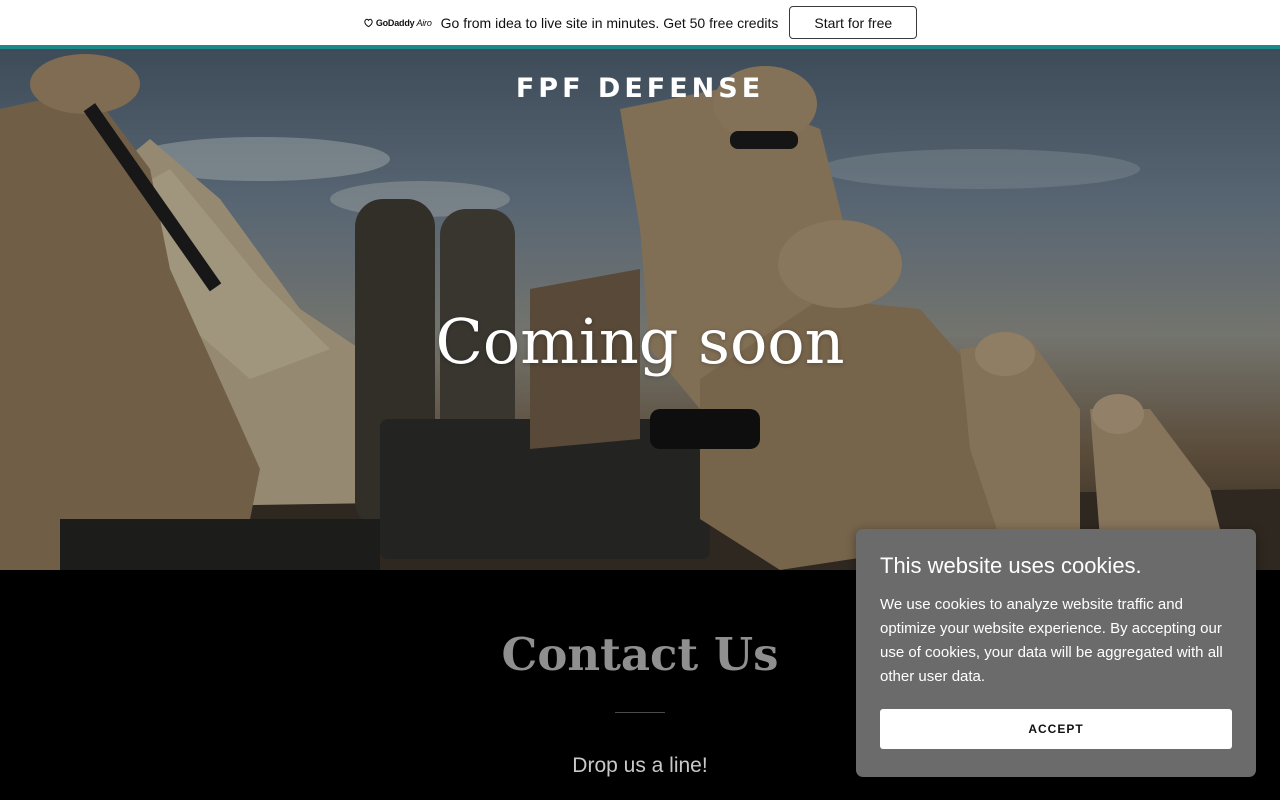 The width and height of the screenshot is (1280, 800). I want to click on section-divider, so click(640, 712).